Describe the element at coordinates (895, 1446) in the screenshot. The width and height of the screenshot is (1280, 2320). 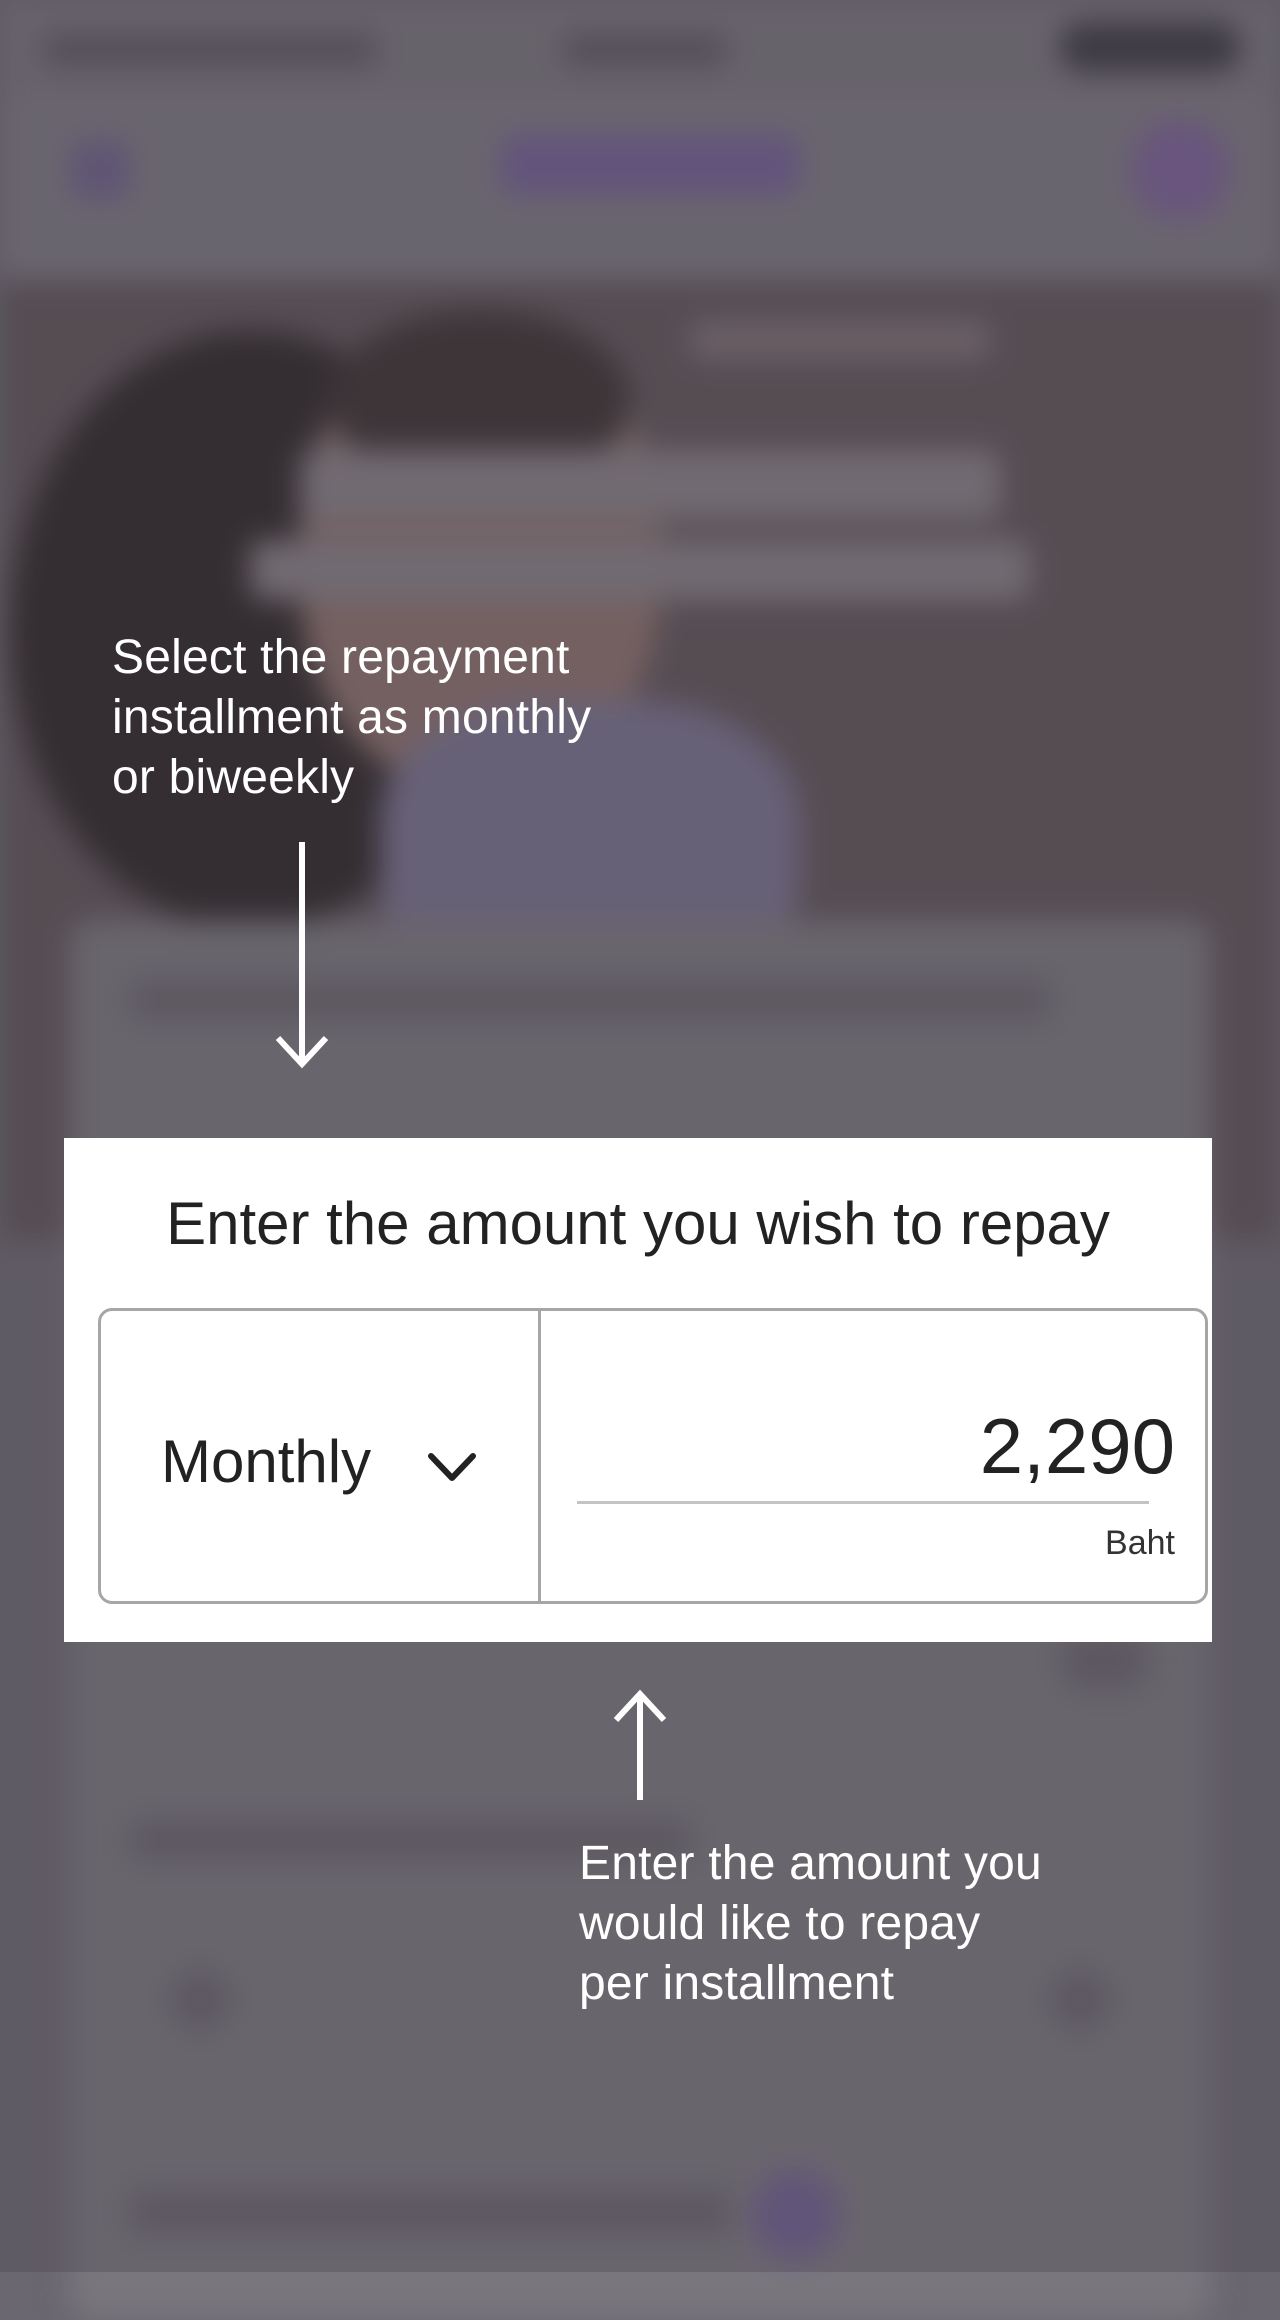
I see `amount-input` at that location.